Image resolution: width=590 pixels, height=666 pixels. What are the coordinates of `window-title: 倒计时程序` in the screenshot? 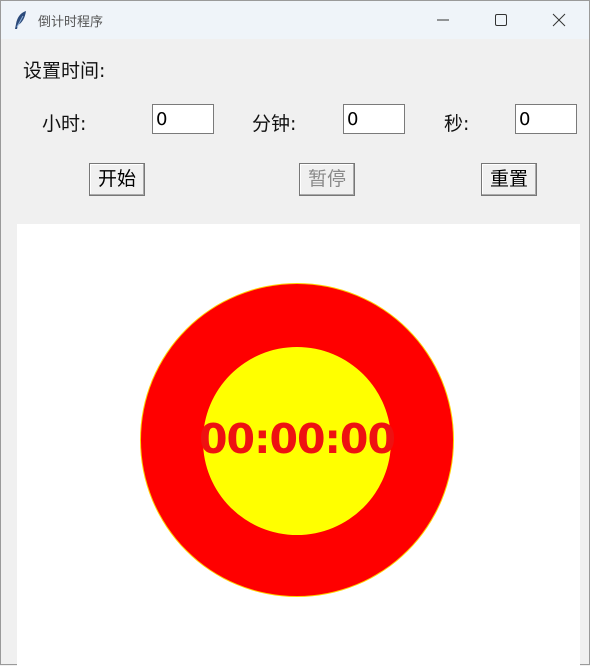 It's located at (71, 22).